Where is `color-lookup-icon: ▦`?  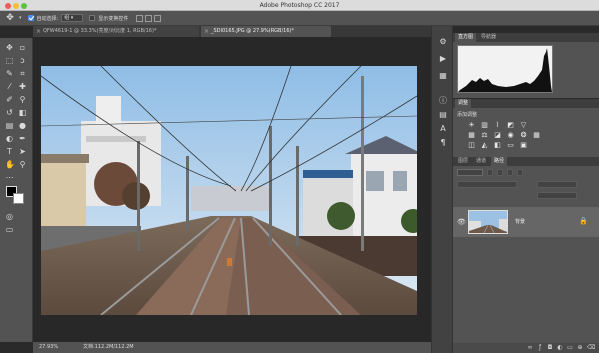
color-lookup-icon: ▦ is located at coordinates (536, 135).